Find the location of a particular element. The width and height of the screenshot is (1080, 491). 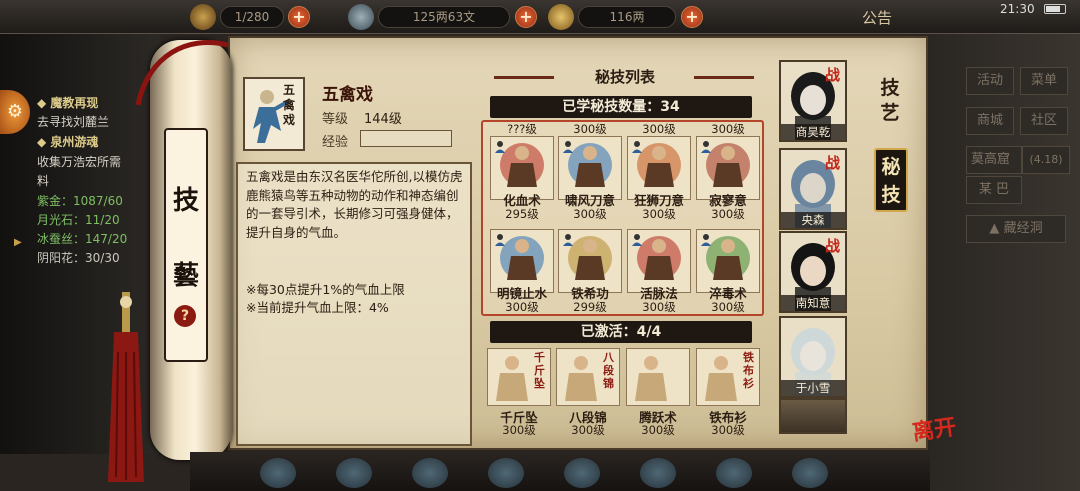

banner-char: 技 is located at coordinates (185, 201).